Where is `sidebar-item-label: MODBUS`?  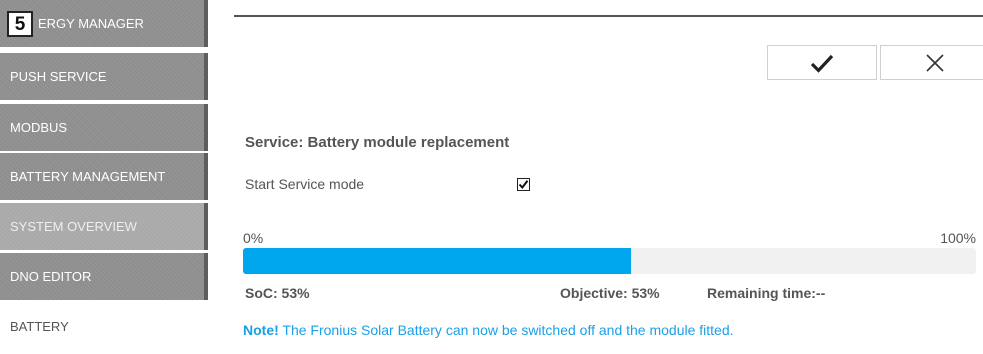
sidebar-item-label: MODBUS is located at coordinates (39, 127).